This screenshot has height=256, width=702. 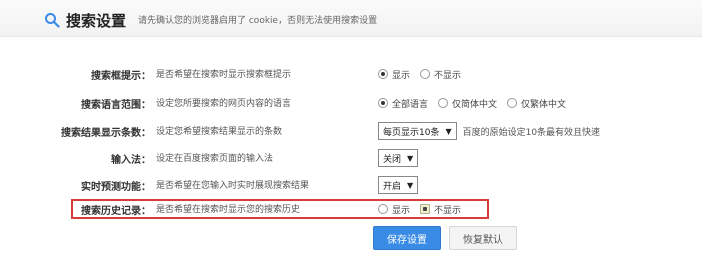 I want to click on setting-description: 是否希望在搜索时显示搜索框提示, so click(x=224, y=75).